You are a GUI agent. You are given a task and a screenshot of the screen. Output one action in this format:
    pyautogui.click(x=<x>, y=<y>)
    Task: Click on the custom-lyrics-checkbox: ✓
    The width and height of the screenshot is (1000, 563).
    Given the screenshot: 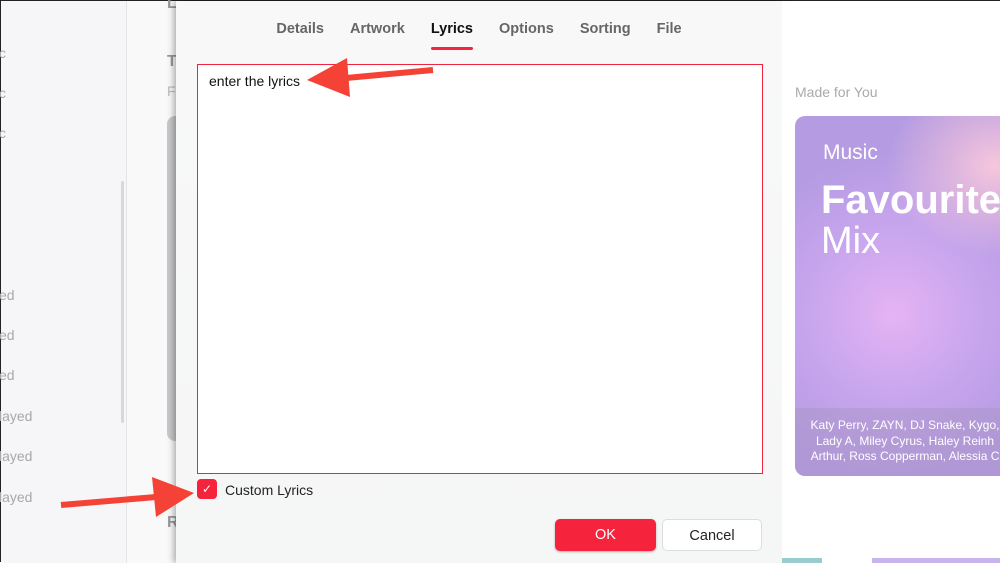 What is the action you would take?
    pyautogui.click(x=207, y=489)
    